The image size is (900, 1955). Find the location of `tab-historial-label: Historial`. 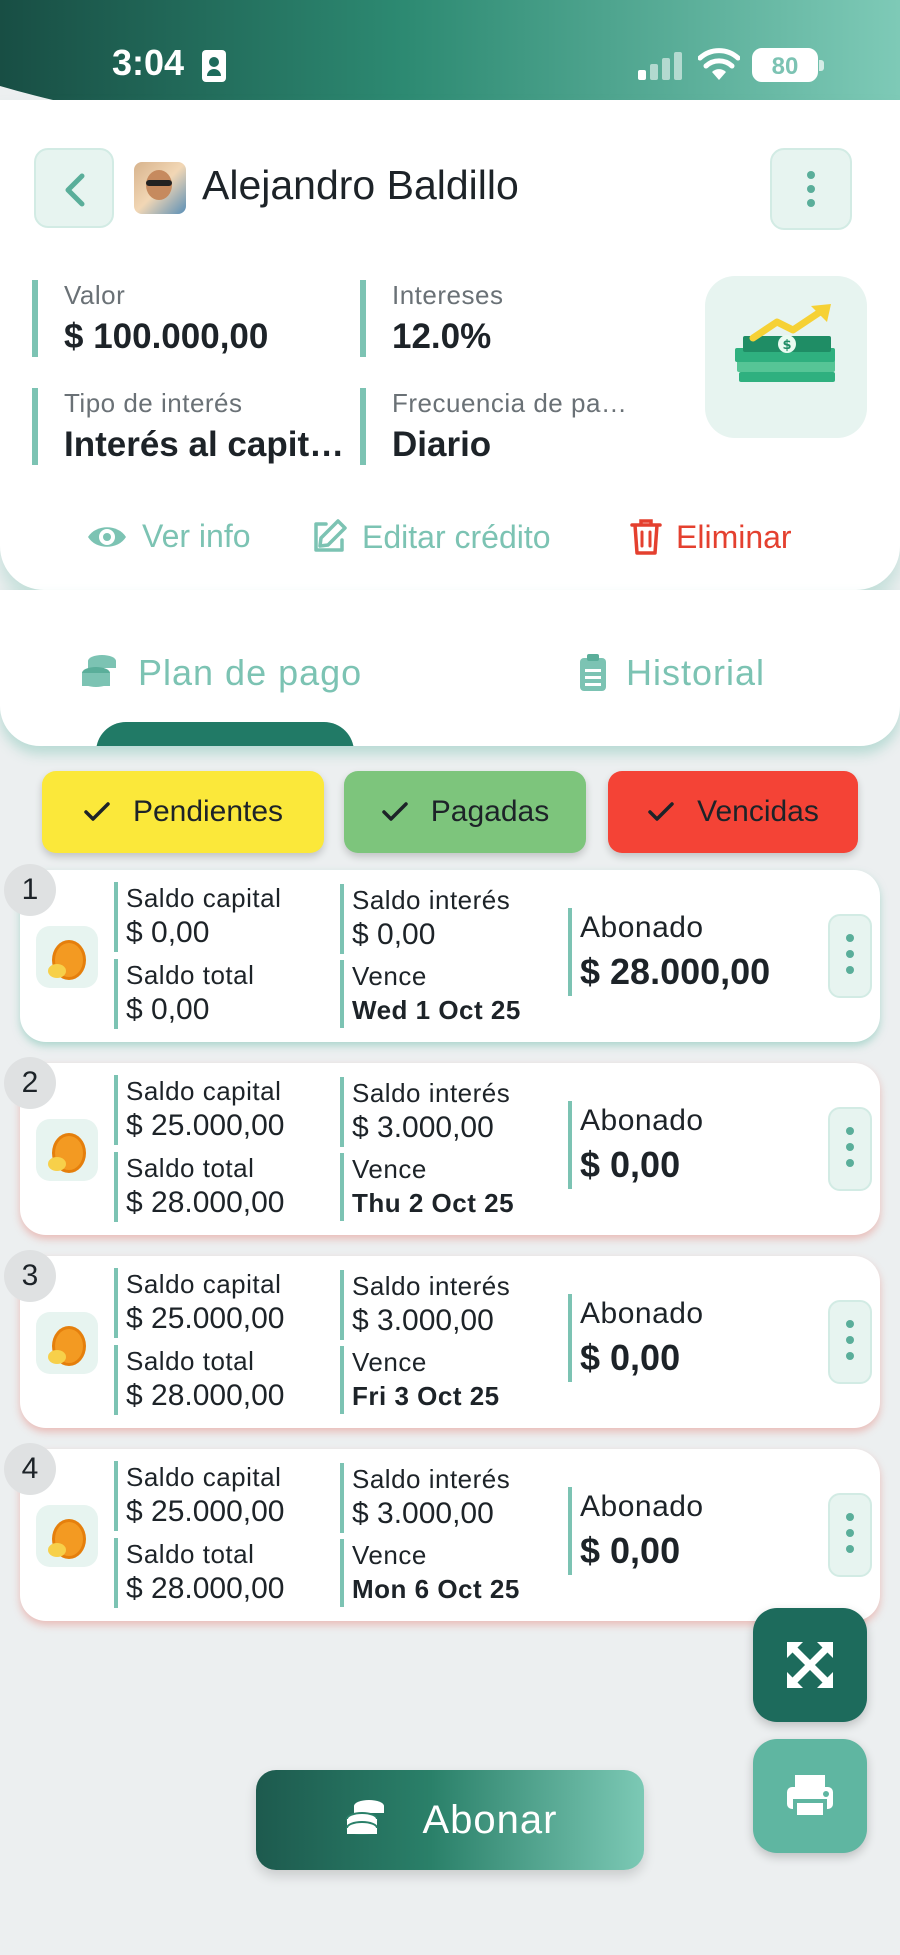

tab-historial-label: Historial is located at coordinates (696, 672).